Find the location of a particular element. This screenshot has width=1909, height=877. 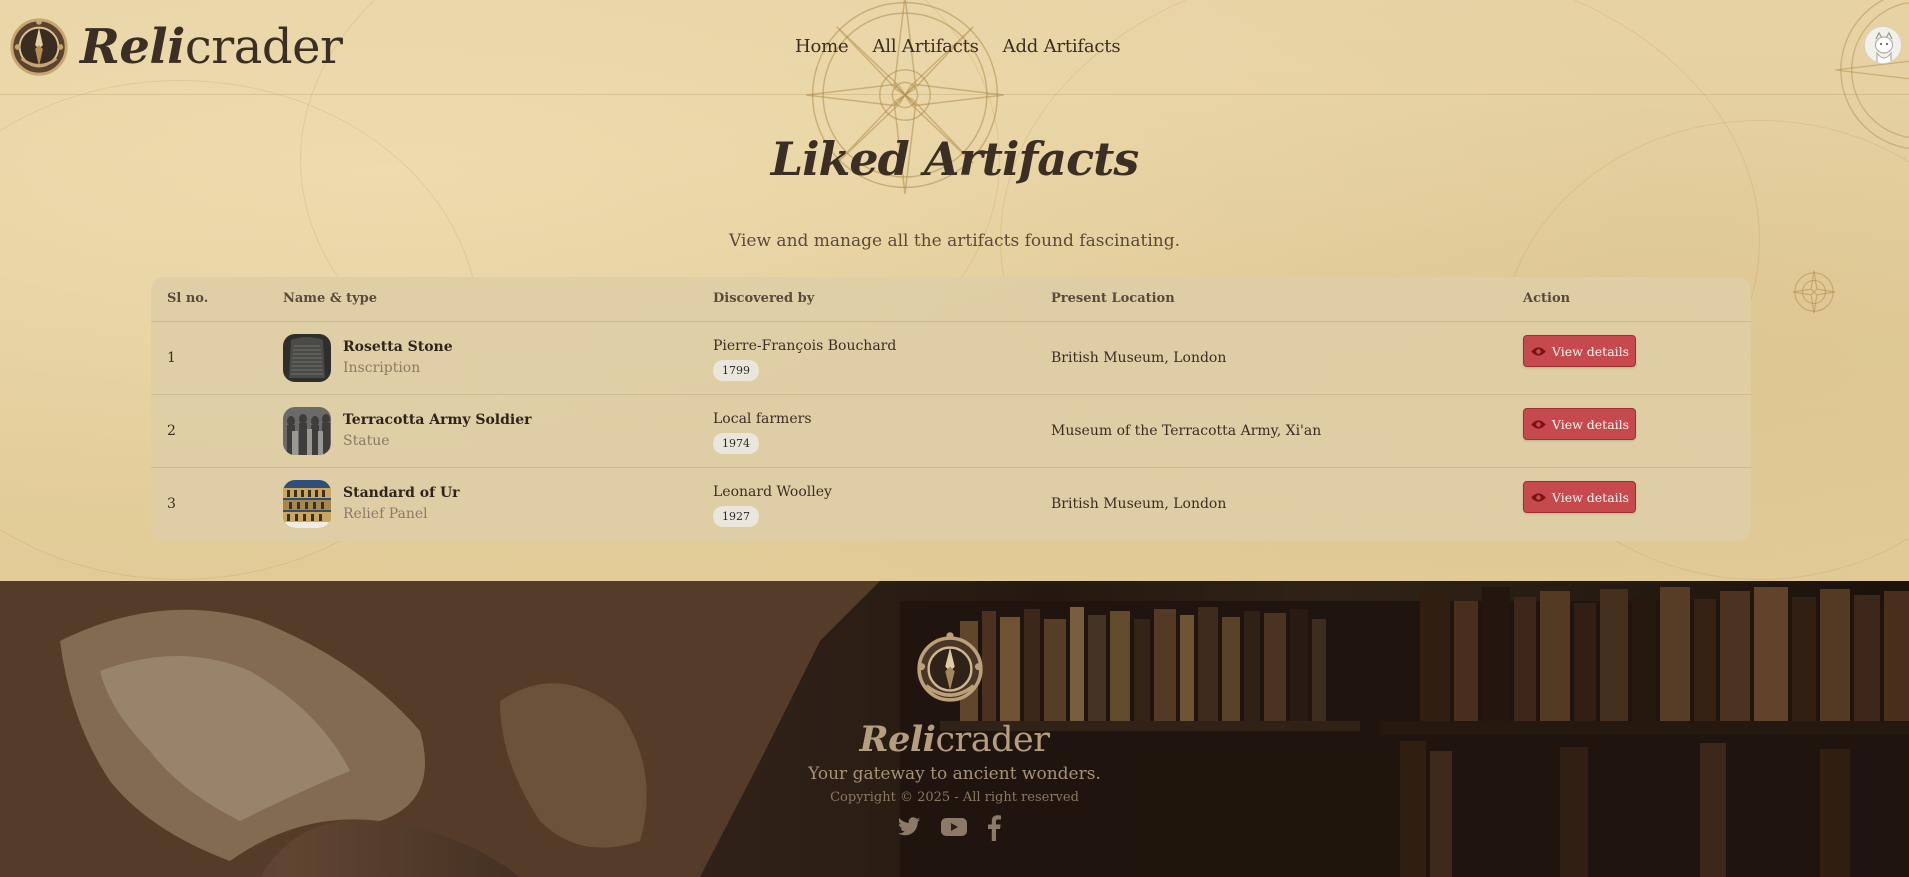

artifact-thumbnail-rosetta-stone is located at coordinates (307, 358).